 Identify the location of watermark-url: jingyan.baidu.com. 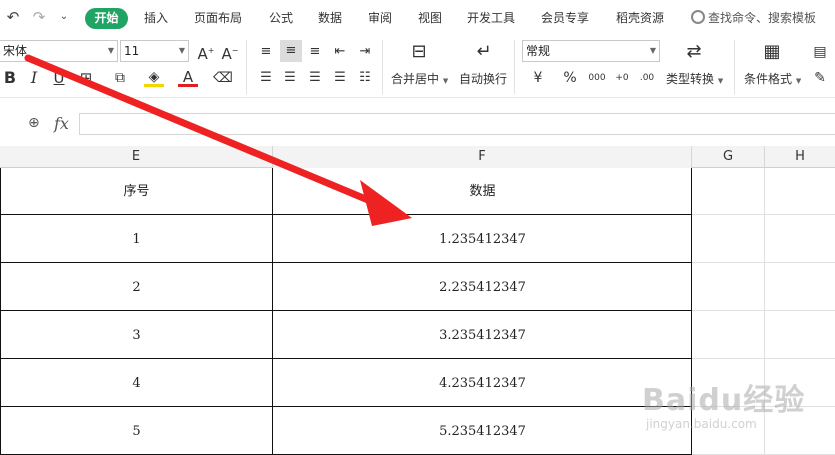
(701, 424).